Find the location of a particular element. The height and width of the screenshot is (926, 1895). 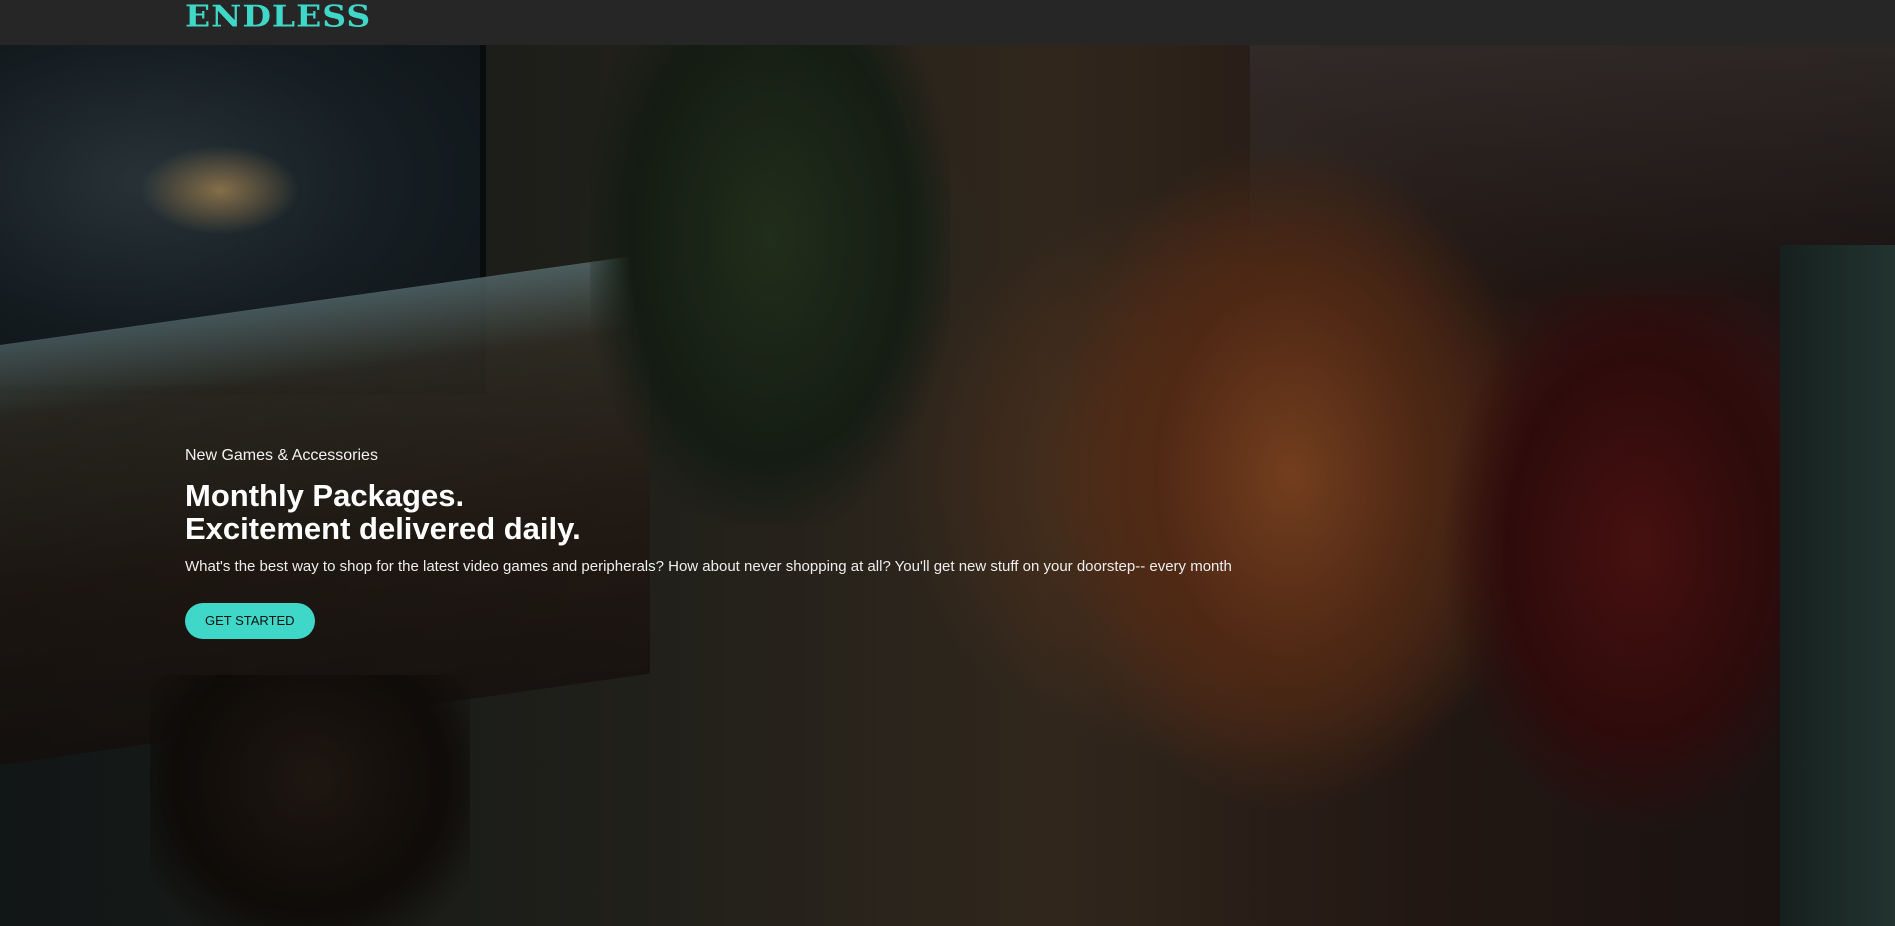

hero-eyebrow: New Games & Accessories is located at coordinates (281, 455).